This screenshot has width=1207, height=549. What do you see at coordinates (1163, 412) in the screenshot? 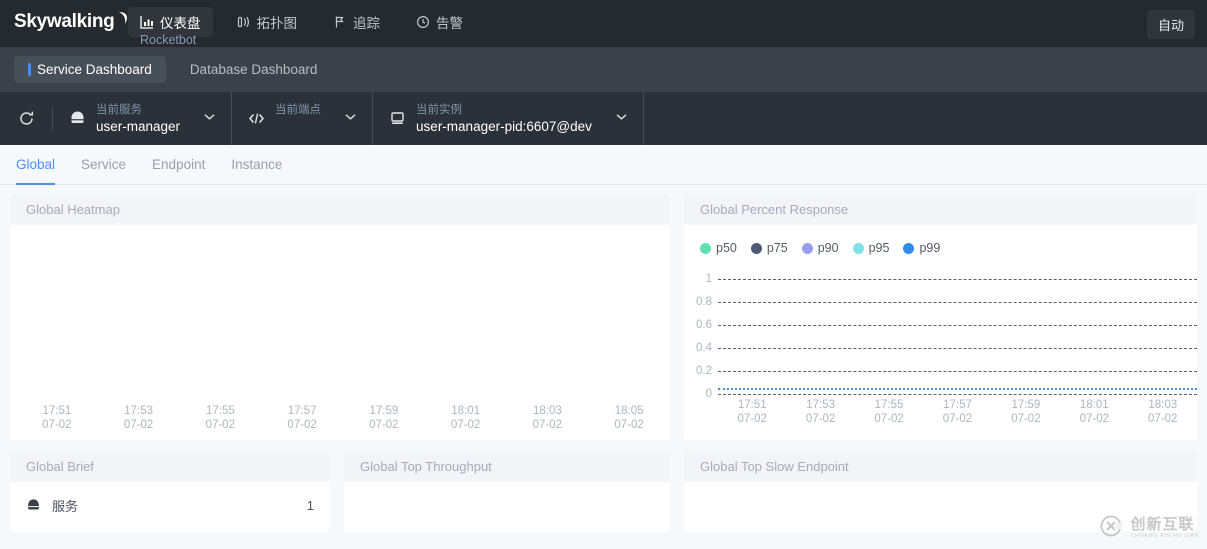
I see `x-tick: 18:03 07-02` at bounding box center [1163, 412].